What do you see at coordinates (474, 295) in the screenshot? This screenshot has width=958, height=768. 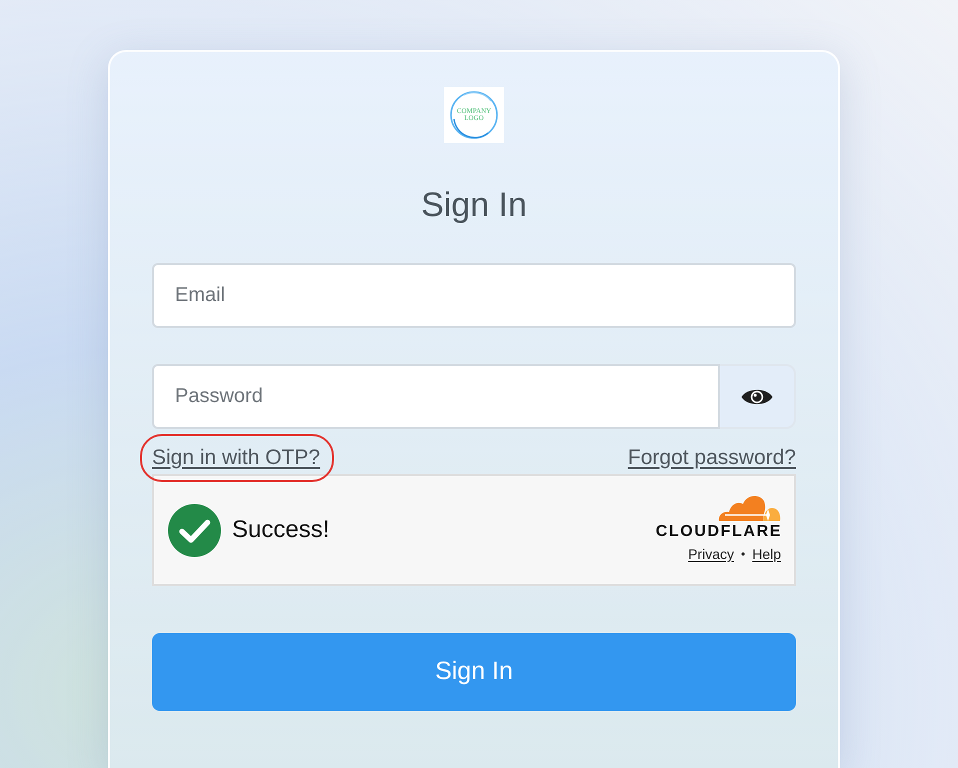 I see `email-field: Email` at bounding box center [474, 295].